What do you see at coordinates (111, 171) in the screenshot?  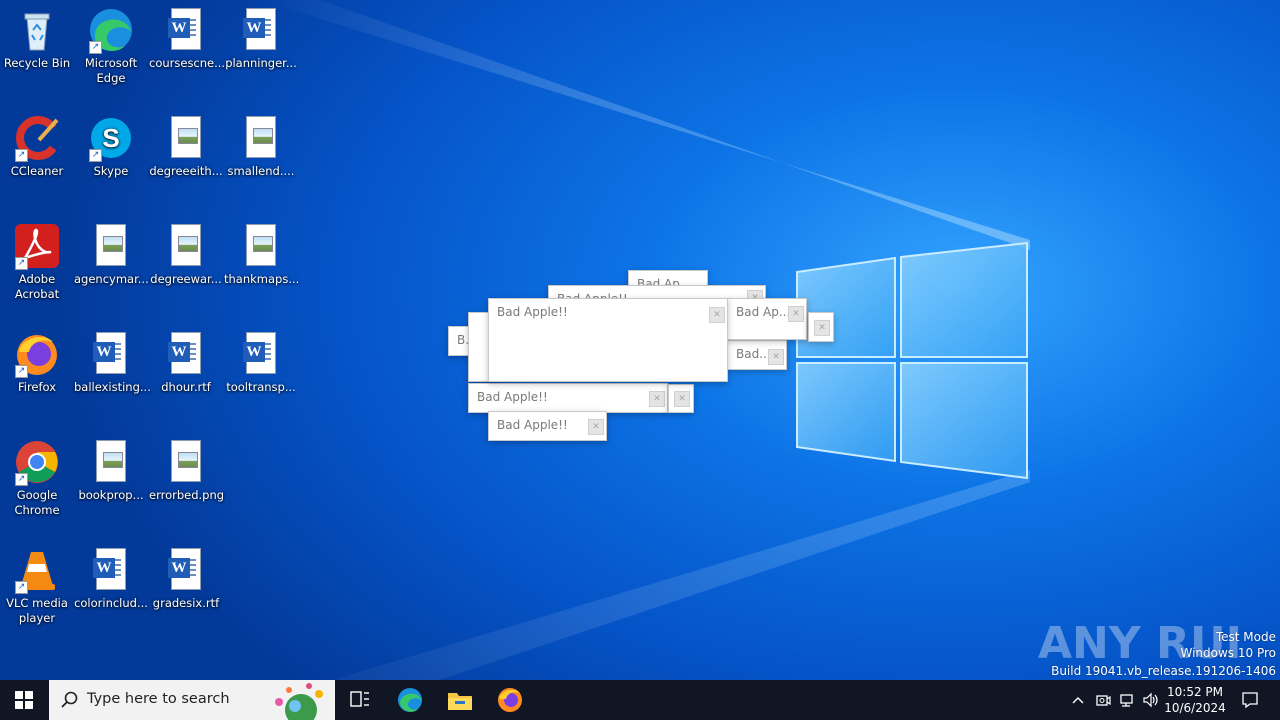 I see `desktop-icon-label: Skype` at bounding box center [111, 171].